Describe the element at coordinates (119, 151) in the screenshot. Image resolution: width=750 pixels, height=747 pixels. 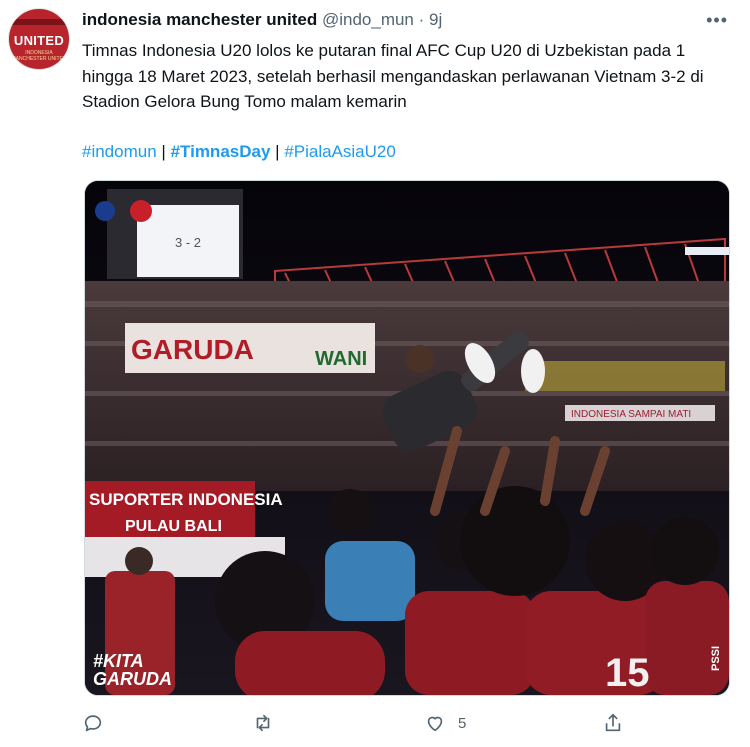
I see `hashtag-indomun: #indomun` at that location.